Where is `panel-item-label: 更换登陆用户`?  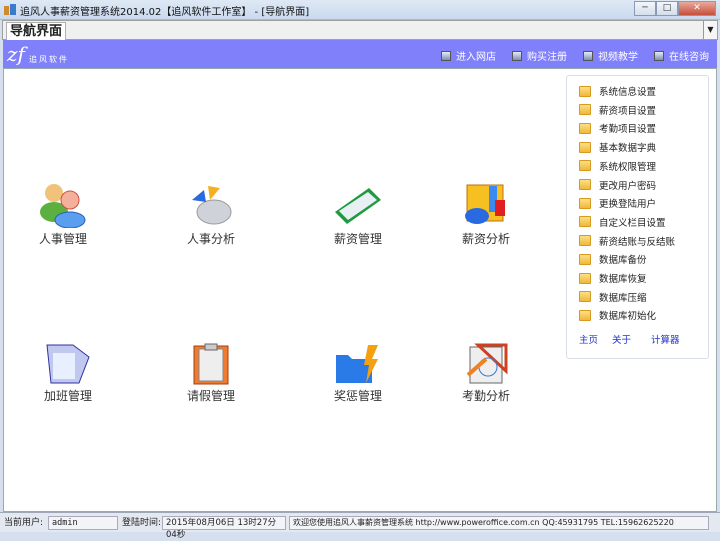 panel-item-label: 更换登陆用户 is located at coordinates (628, 205).